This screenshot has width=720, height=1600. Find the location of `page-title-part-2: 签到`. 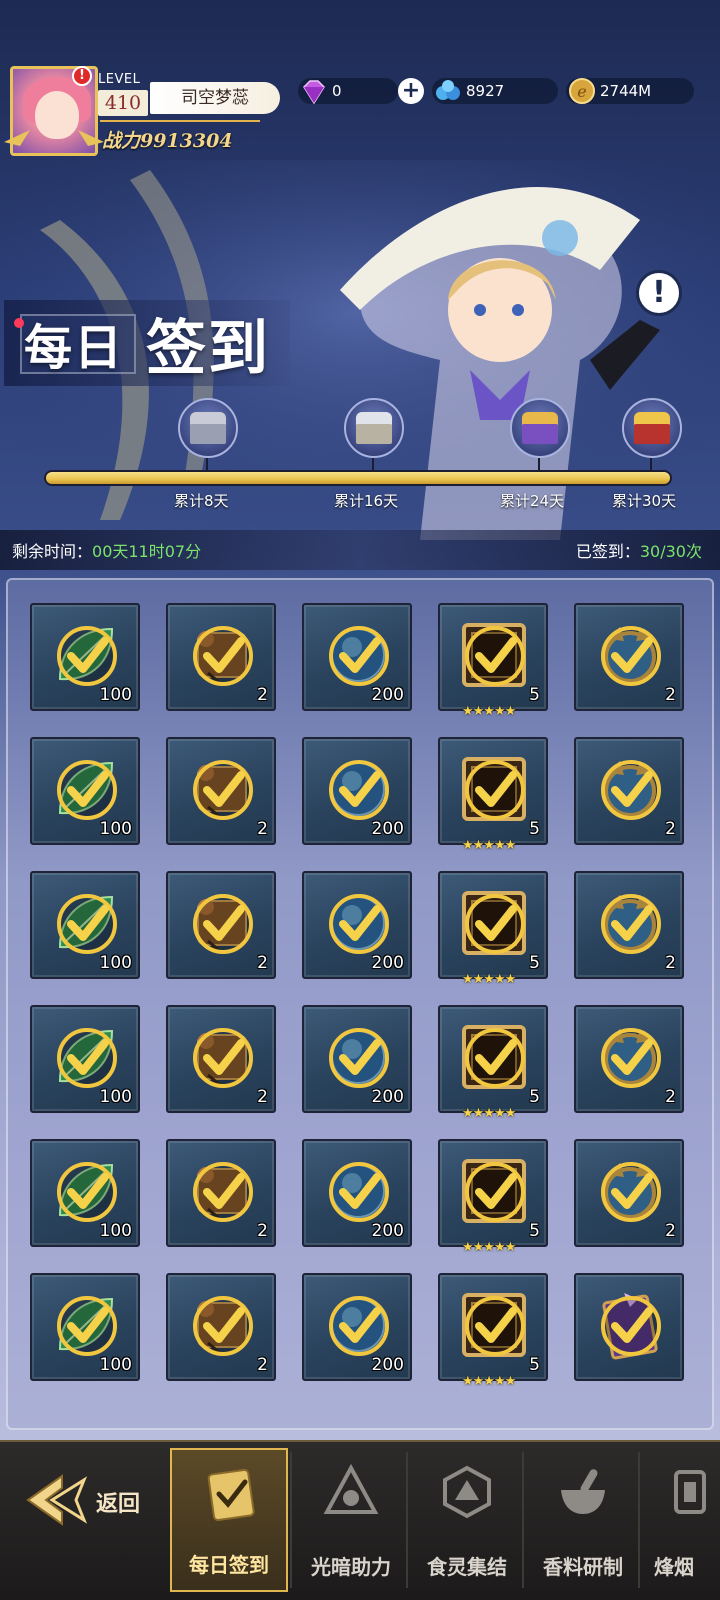

page-title-part-2: 签到 is located at coordinates (208, 349).